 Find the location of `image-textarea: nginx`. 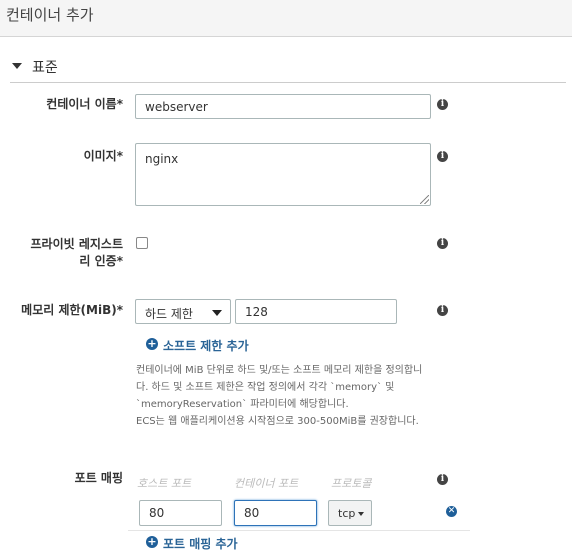

image-textarea: nginx is located at coordinates (283, 174).